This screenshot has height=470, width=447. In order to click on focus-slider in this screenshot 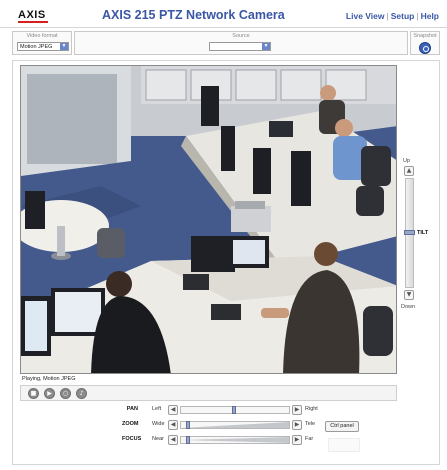, I will do `click(235, 440)`.